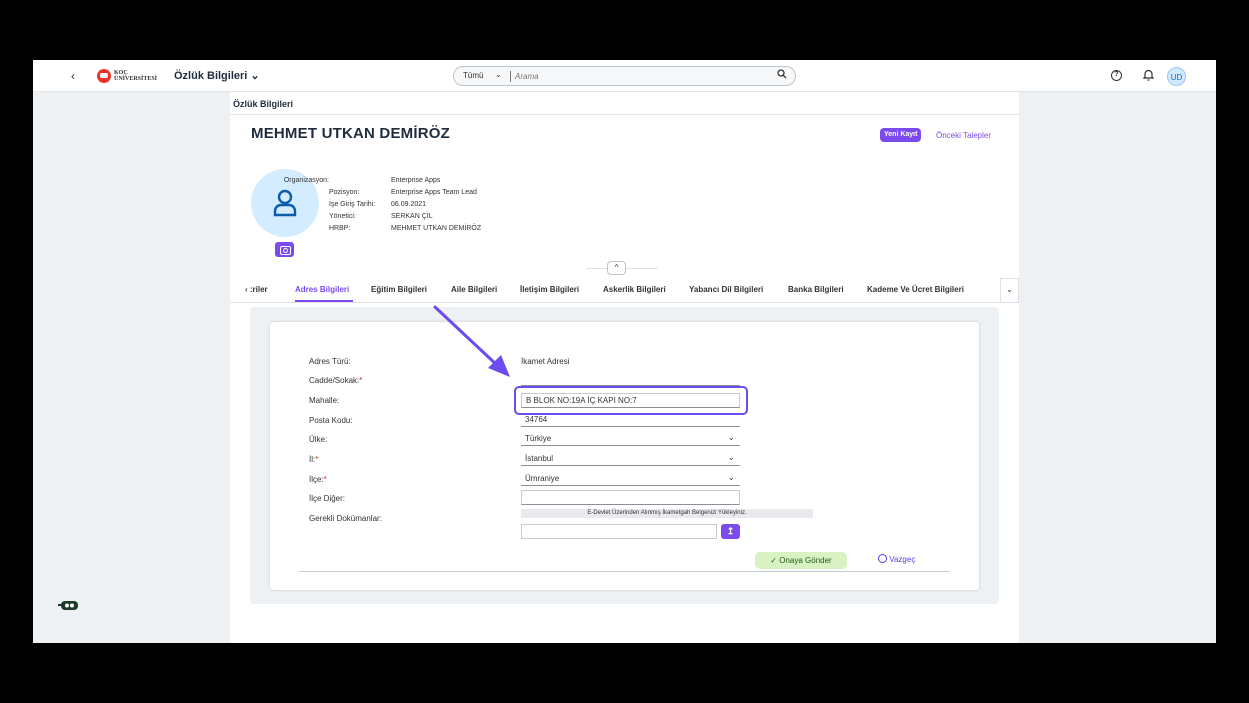  What do you see at coordinates (471, 341) in the screenshot?
I see `annotation-arrow` at bounding box center [471, 341].